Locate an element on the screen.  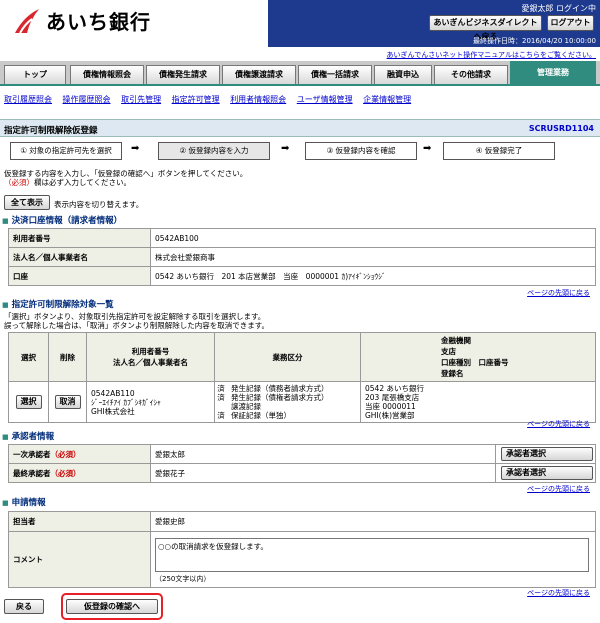
tab-other-requests: その他請求 is located at coordinates (471, 74).